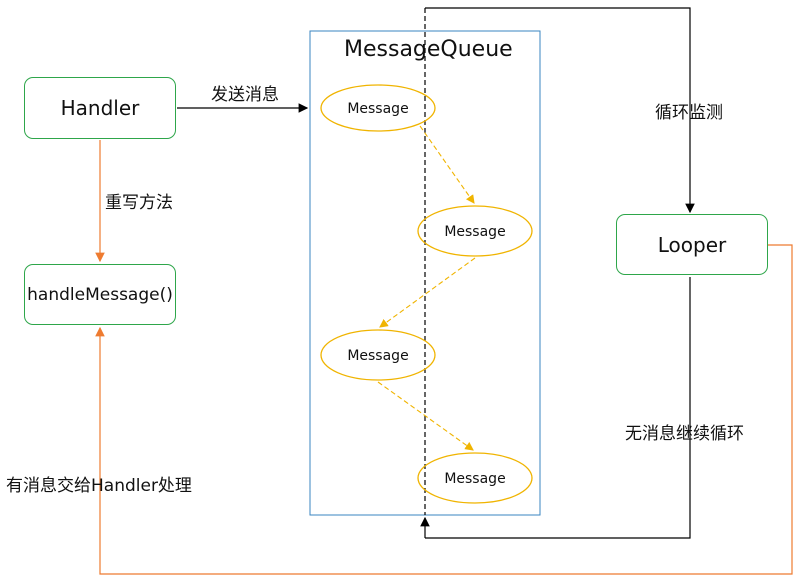 The image size is (799, 584). Describe the element at coordinates (378, 109) in the screenshot. I see `message-label-1: Message` at that location.